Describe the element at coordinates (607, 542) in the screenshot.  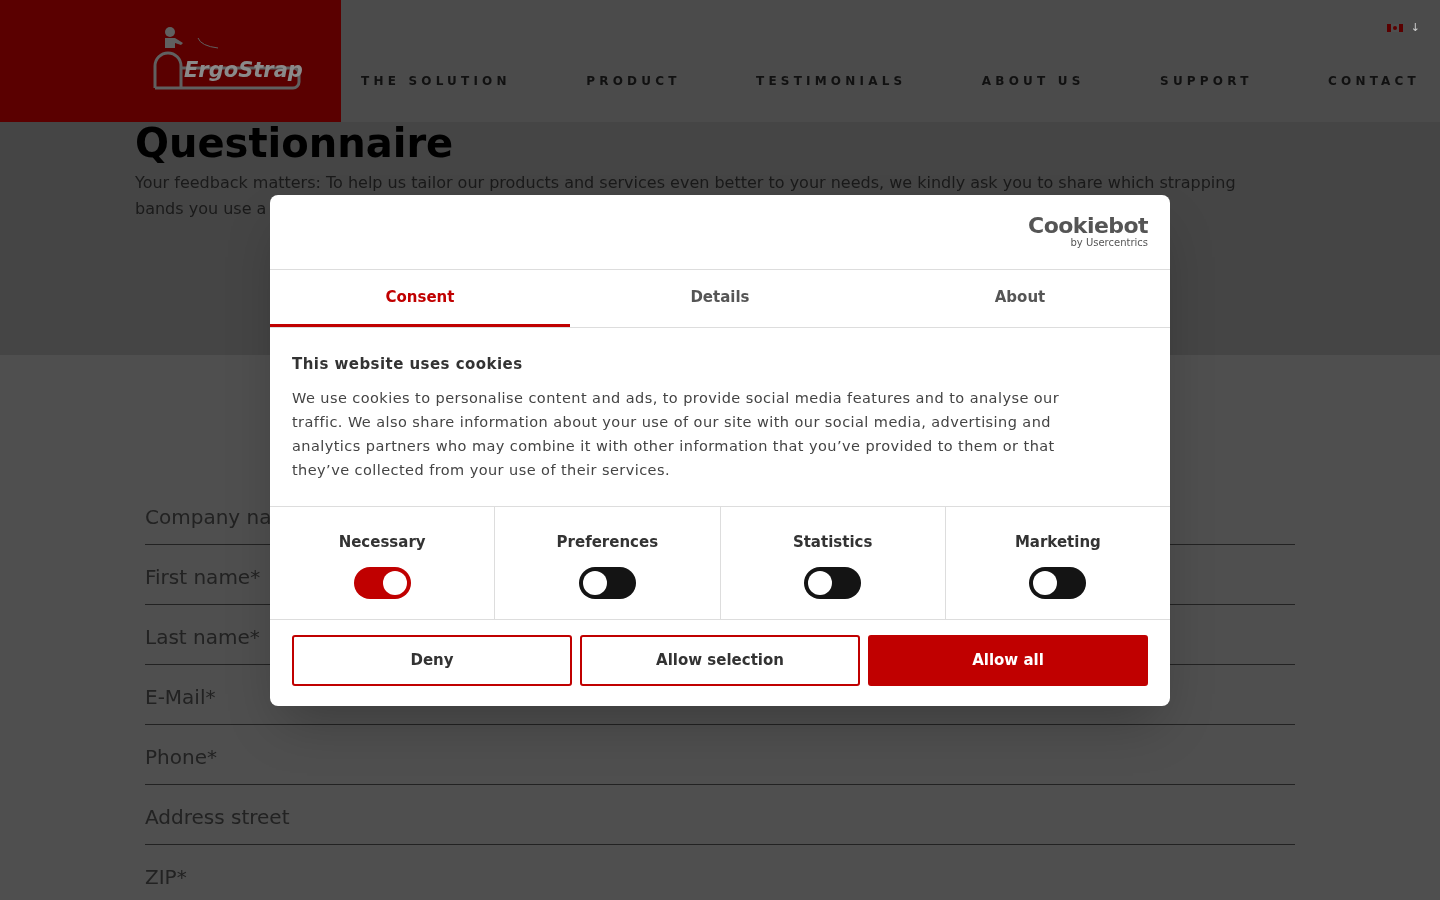
I see `category-label: Preferences` at that location.